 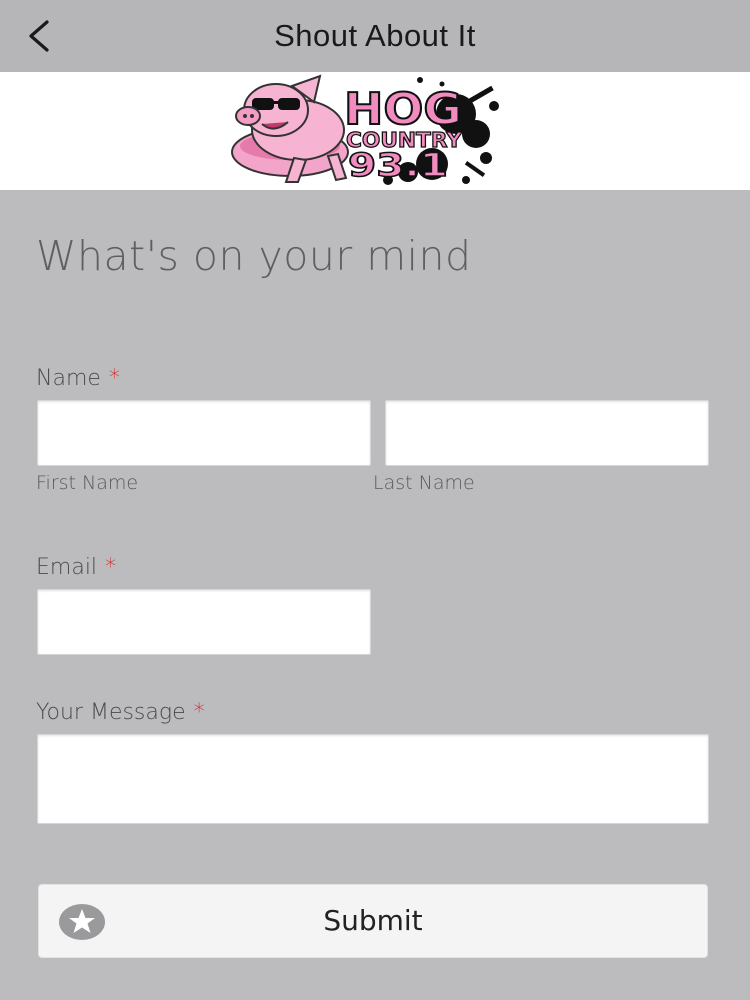 I want to click on form-heading: What's on your mind, so click(x=254, y=256).